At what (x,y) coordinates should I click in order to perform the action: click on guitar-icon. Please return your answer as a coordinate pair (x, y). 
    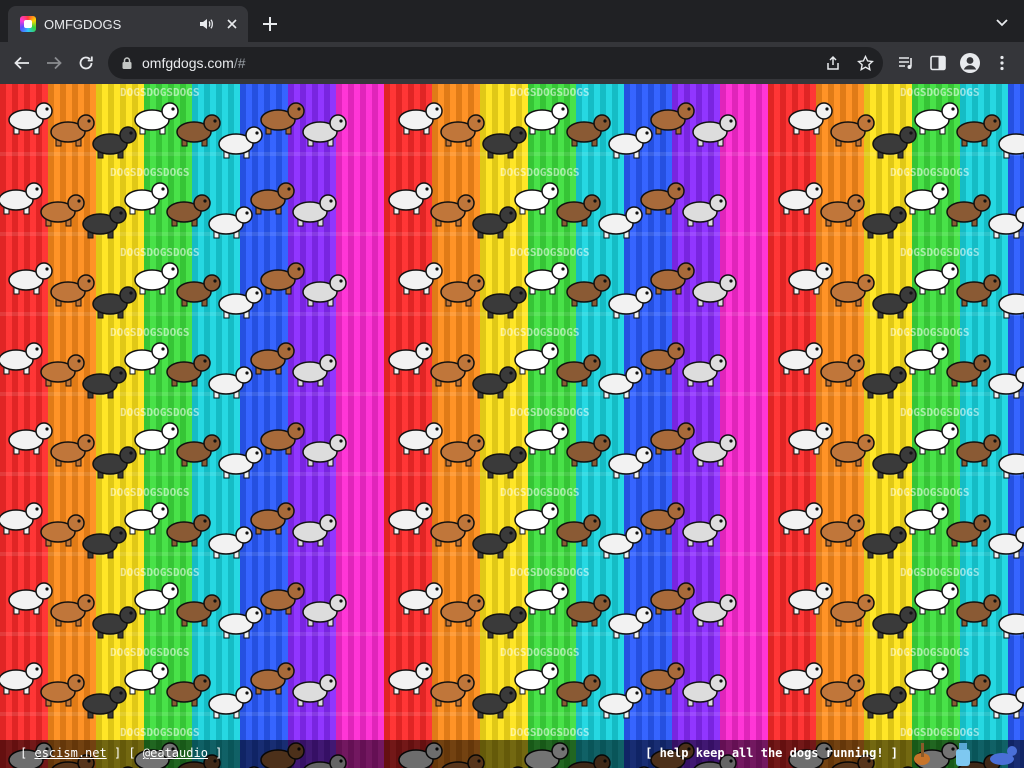
    Looking at the image, I should click on (922, 754).